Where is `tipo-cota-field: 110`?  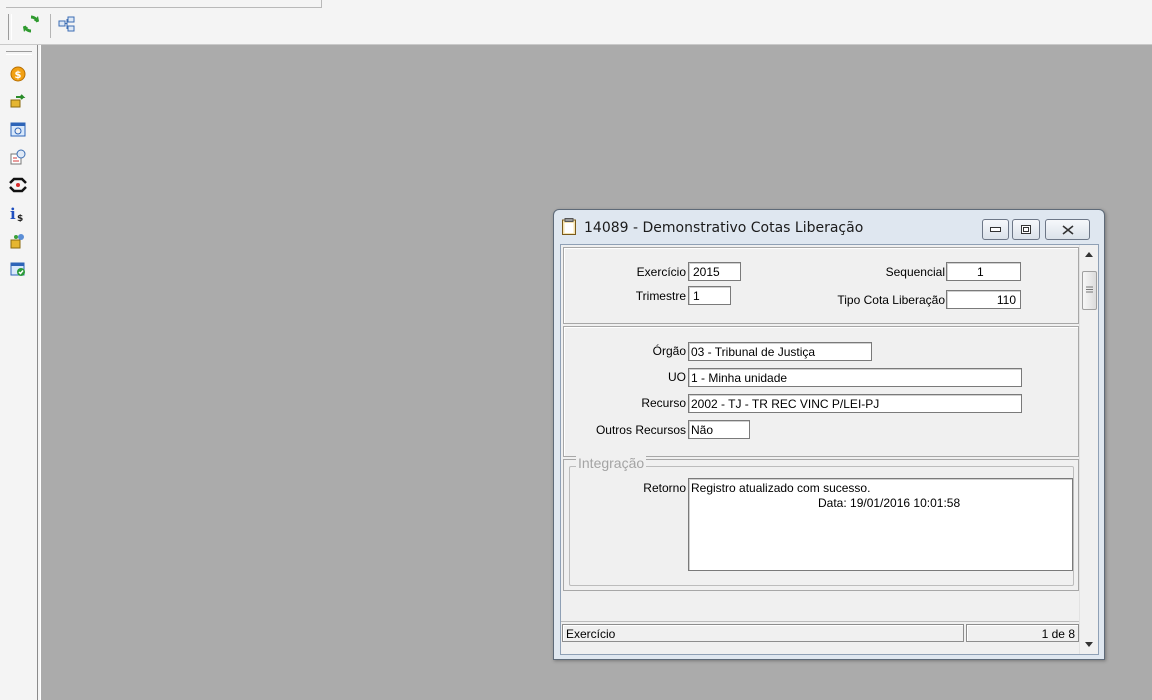
tipo-cota-field: 110 is located at coordinates (983, 299).